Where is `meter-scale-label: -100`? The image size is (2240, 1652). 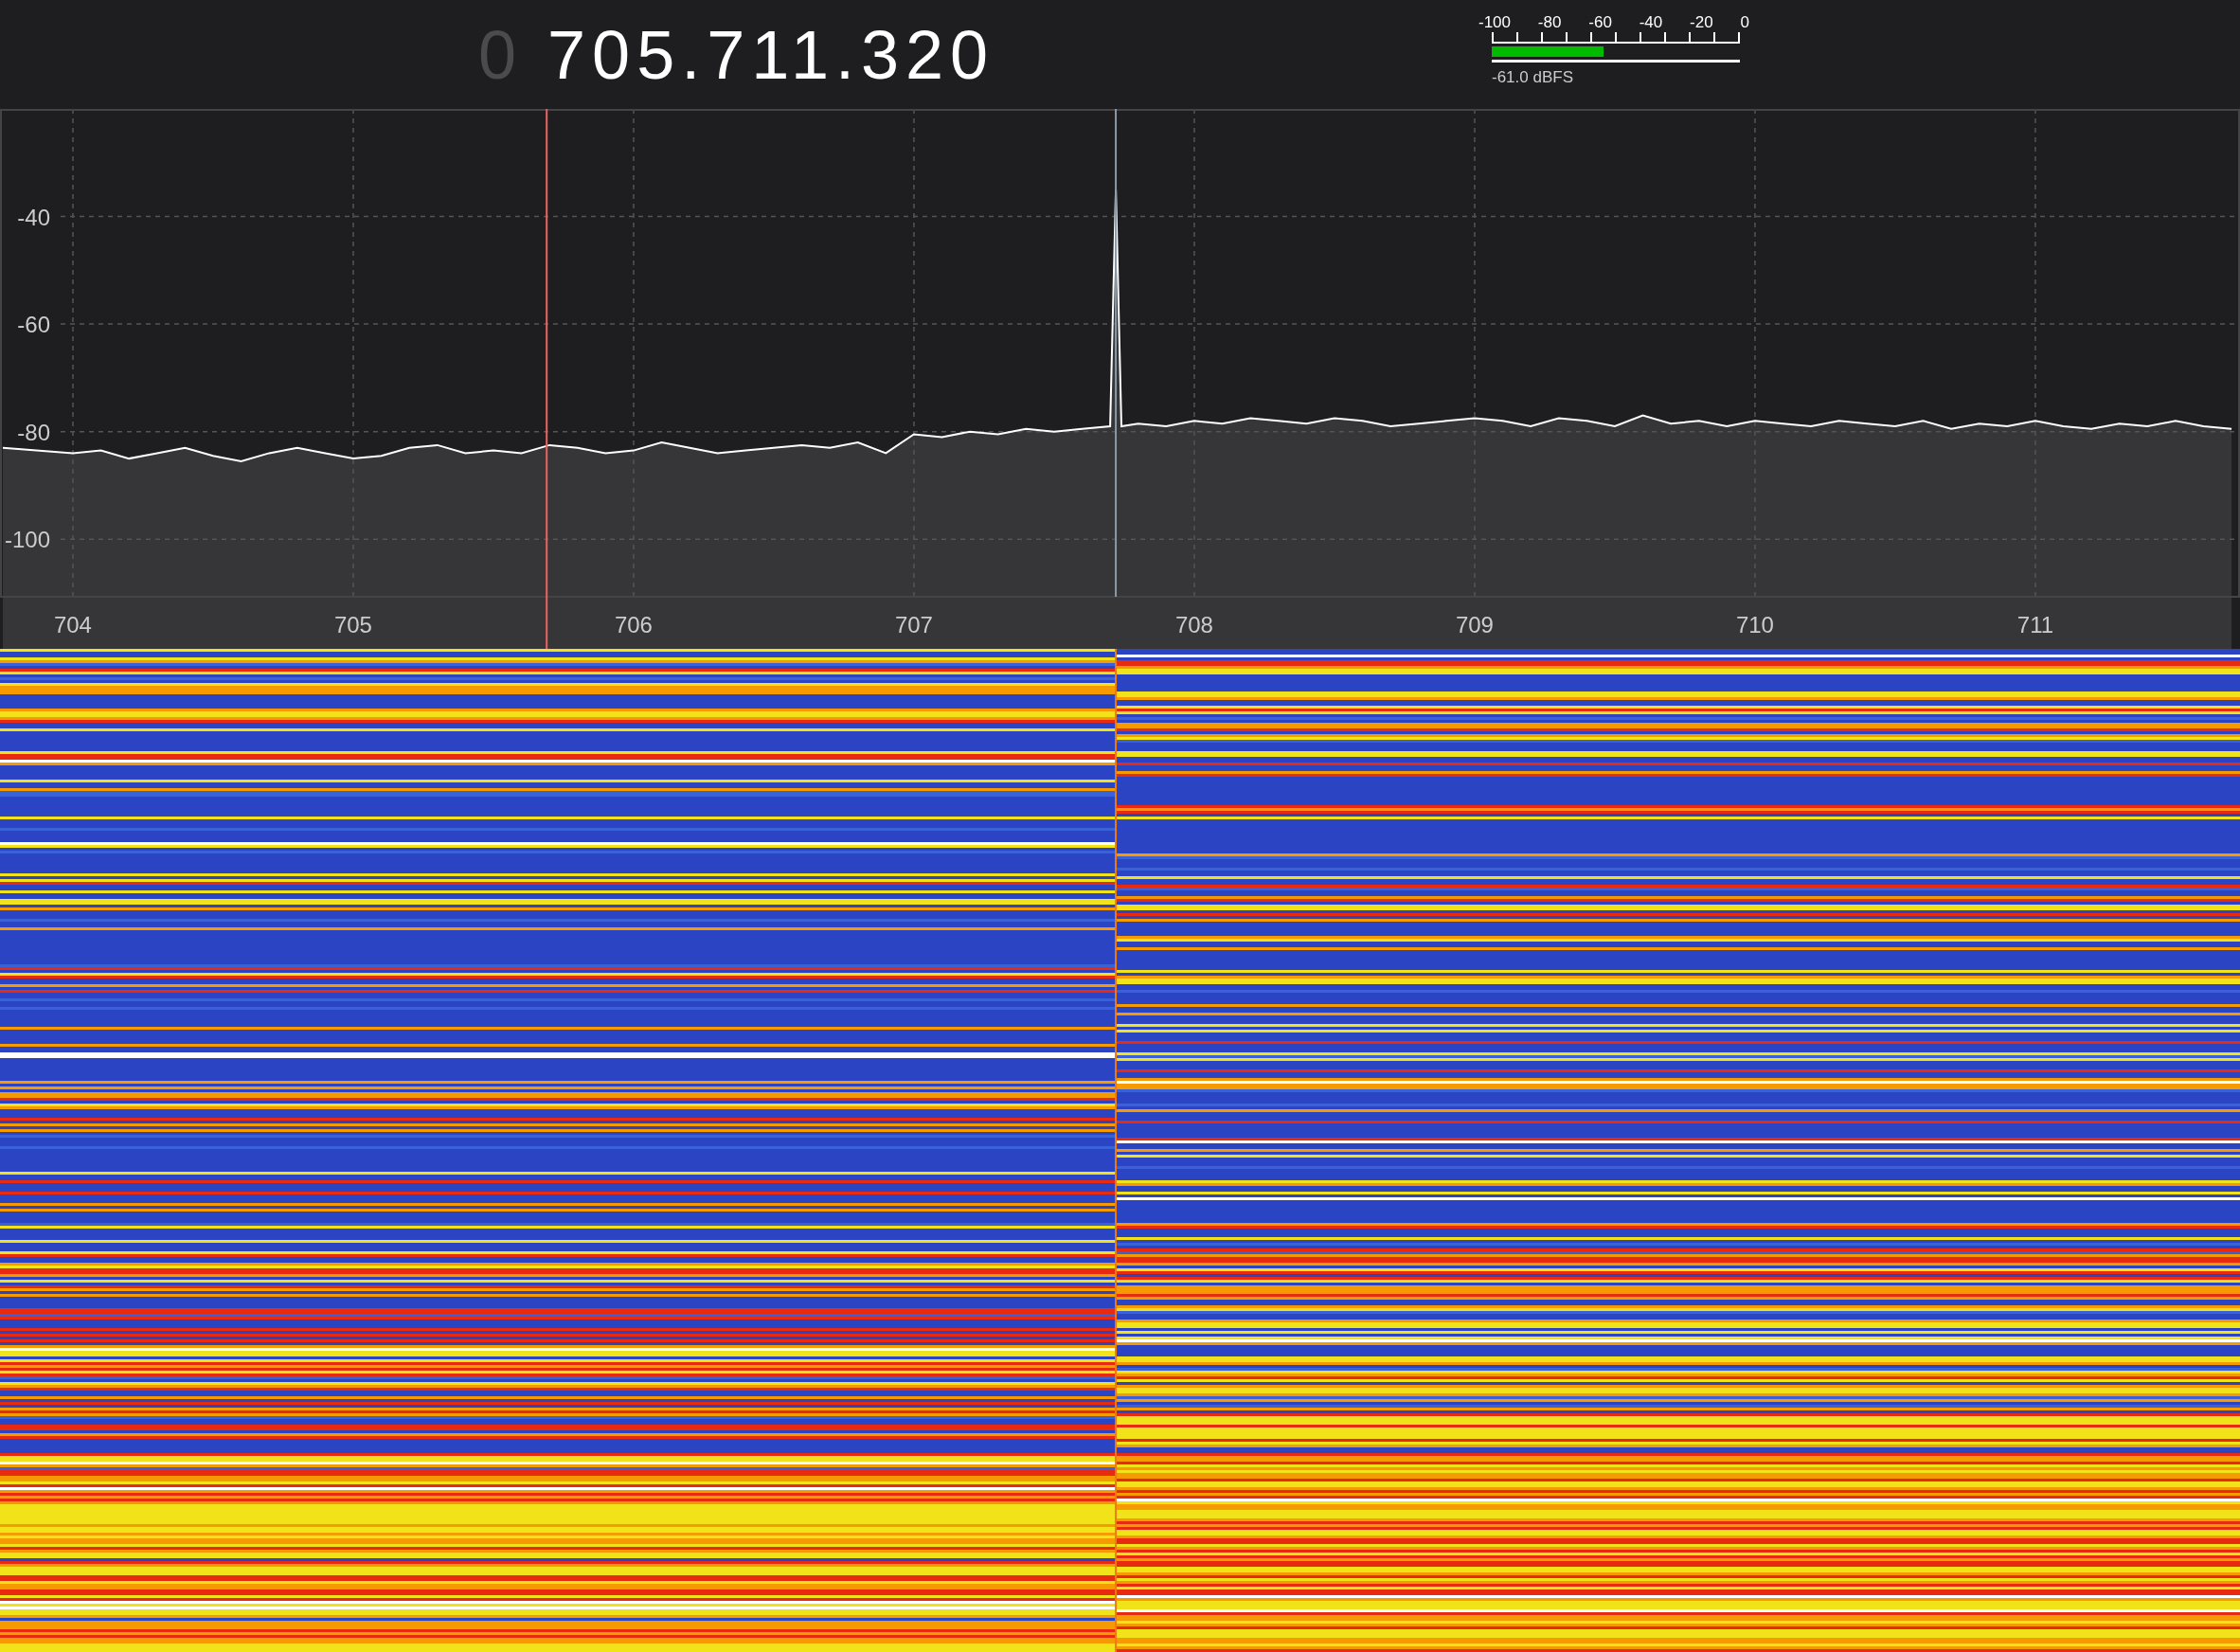 meter-scale-label: -100 is located at coordinates (1495, 22).